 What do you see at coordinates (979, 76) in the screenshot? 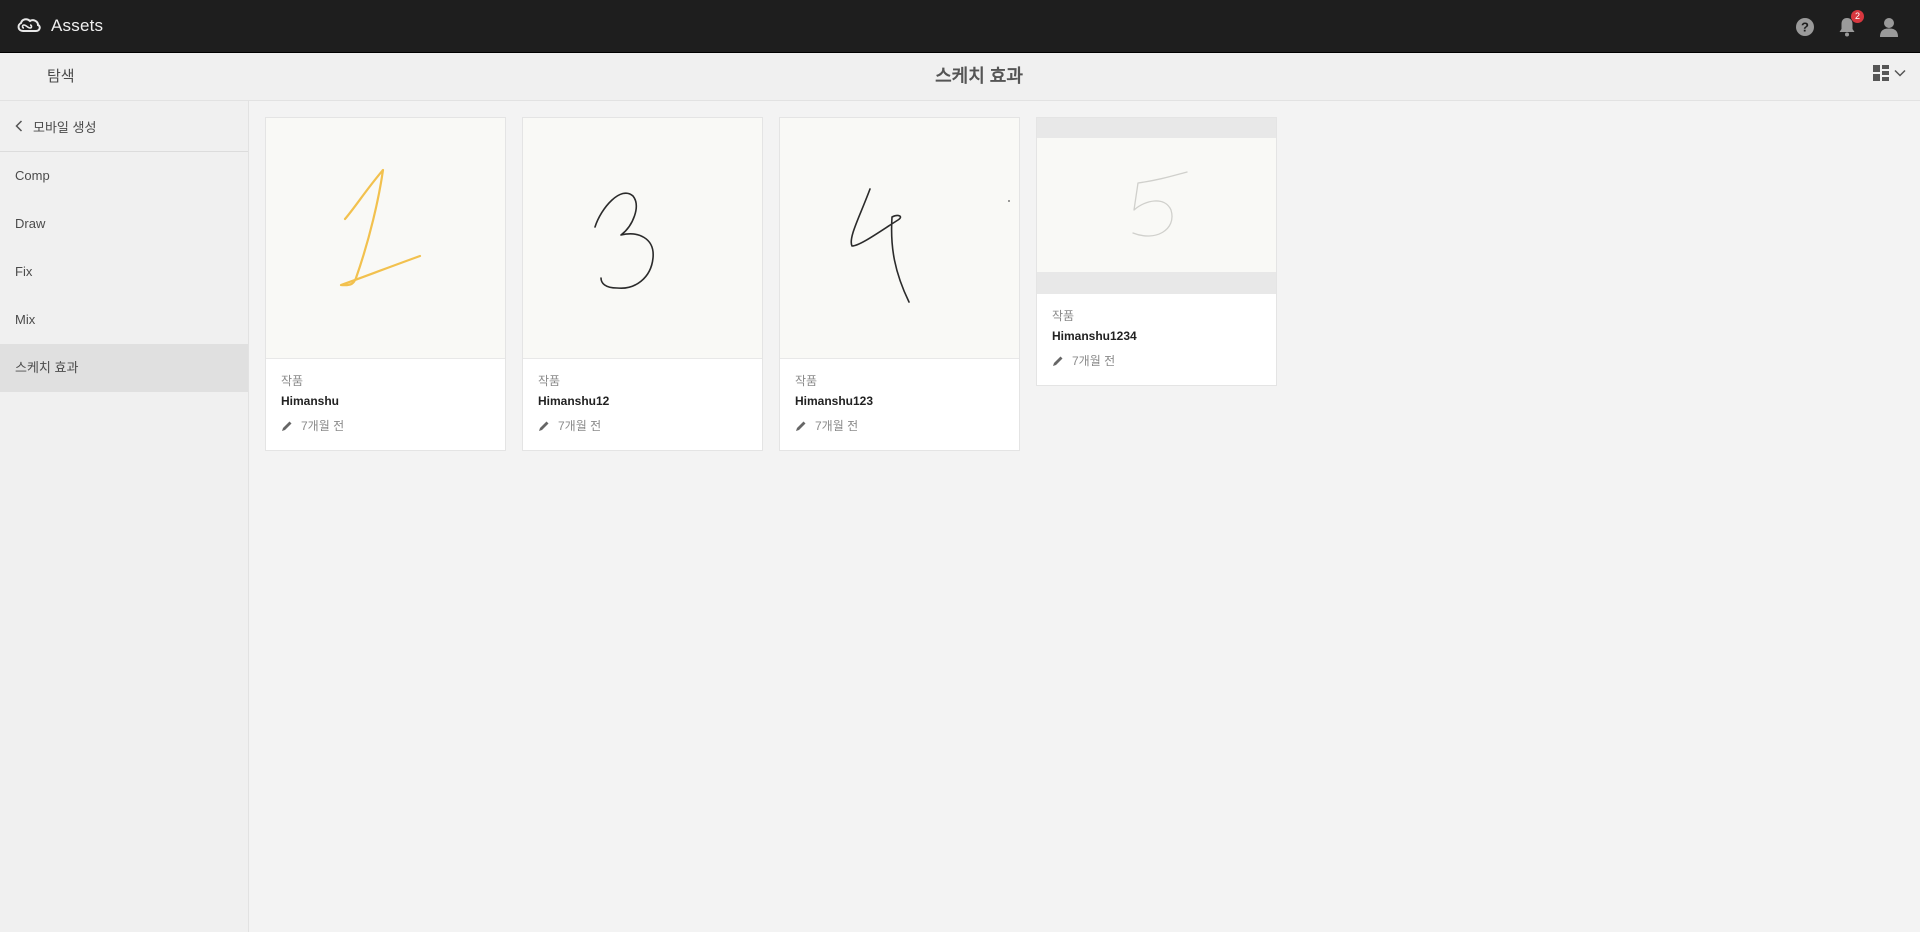
I see `page-title: 스케치 효과` at bounding box center [979, 76].